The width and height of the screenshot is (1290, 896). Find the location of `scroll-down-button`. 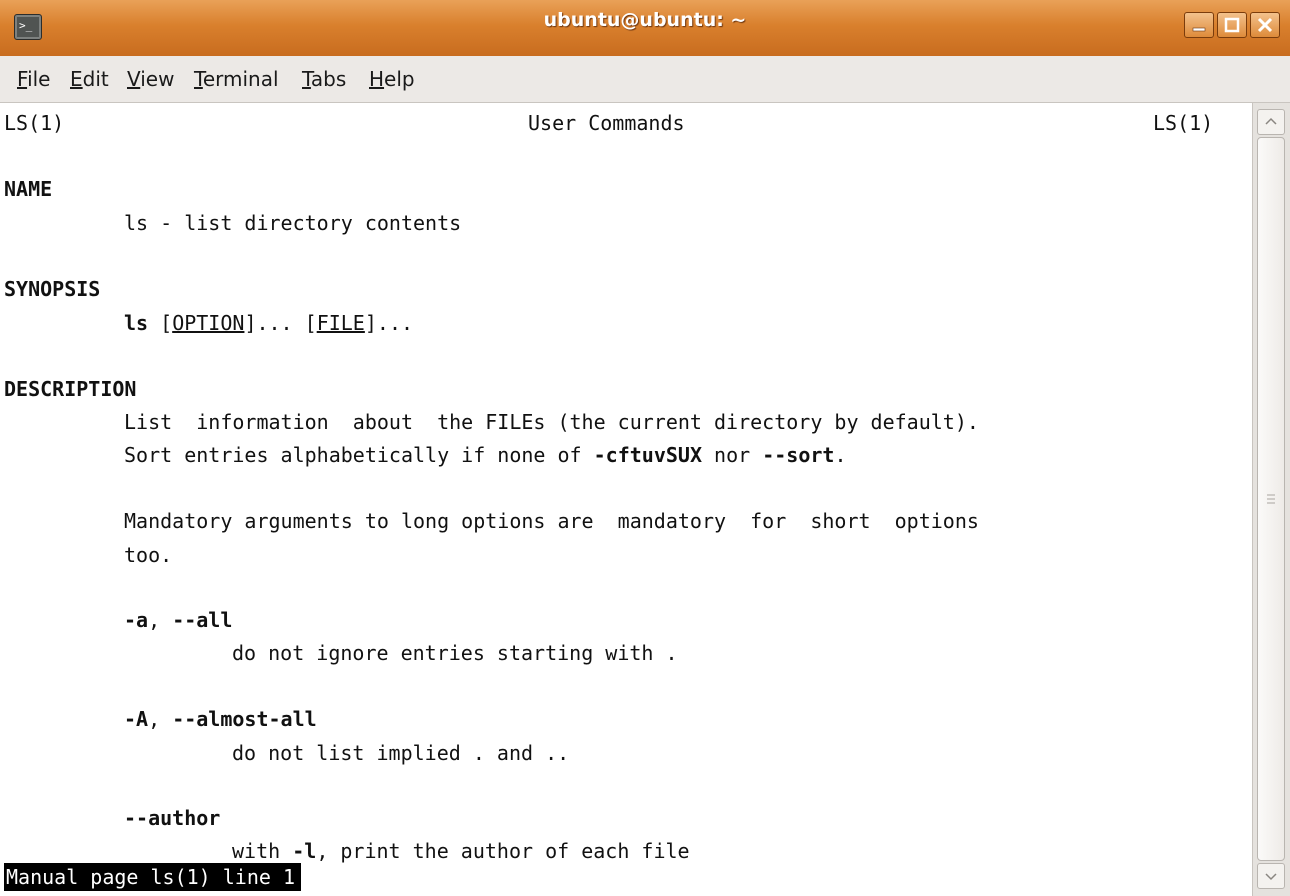

scroll-down-button is located at coordinates (1271, 876).